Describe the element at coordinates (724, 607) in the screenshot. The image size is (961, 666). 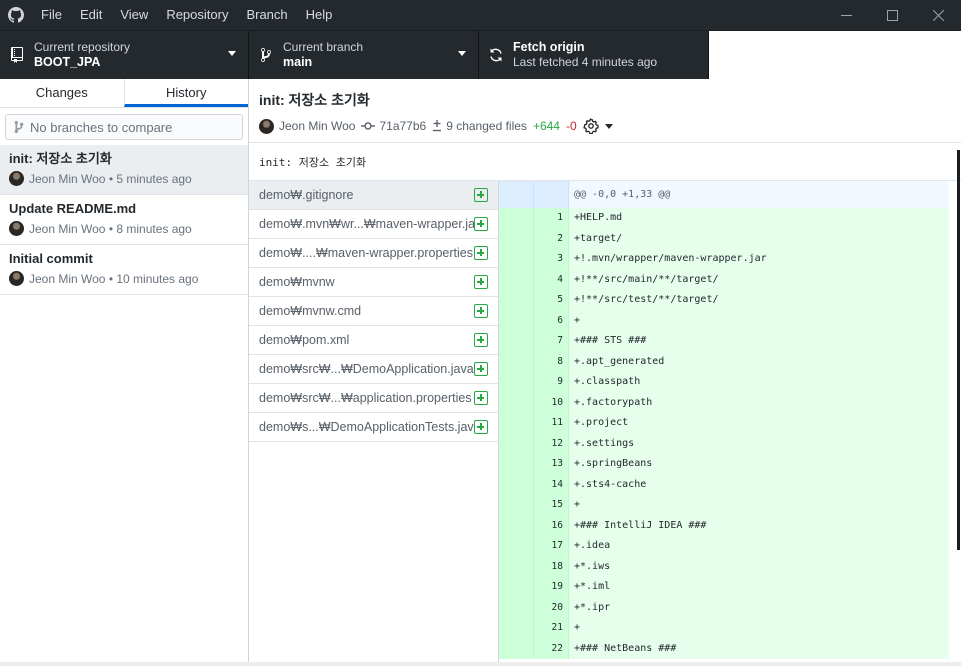
I see `diff-line: 20 +*.ipr` at that location.